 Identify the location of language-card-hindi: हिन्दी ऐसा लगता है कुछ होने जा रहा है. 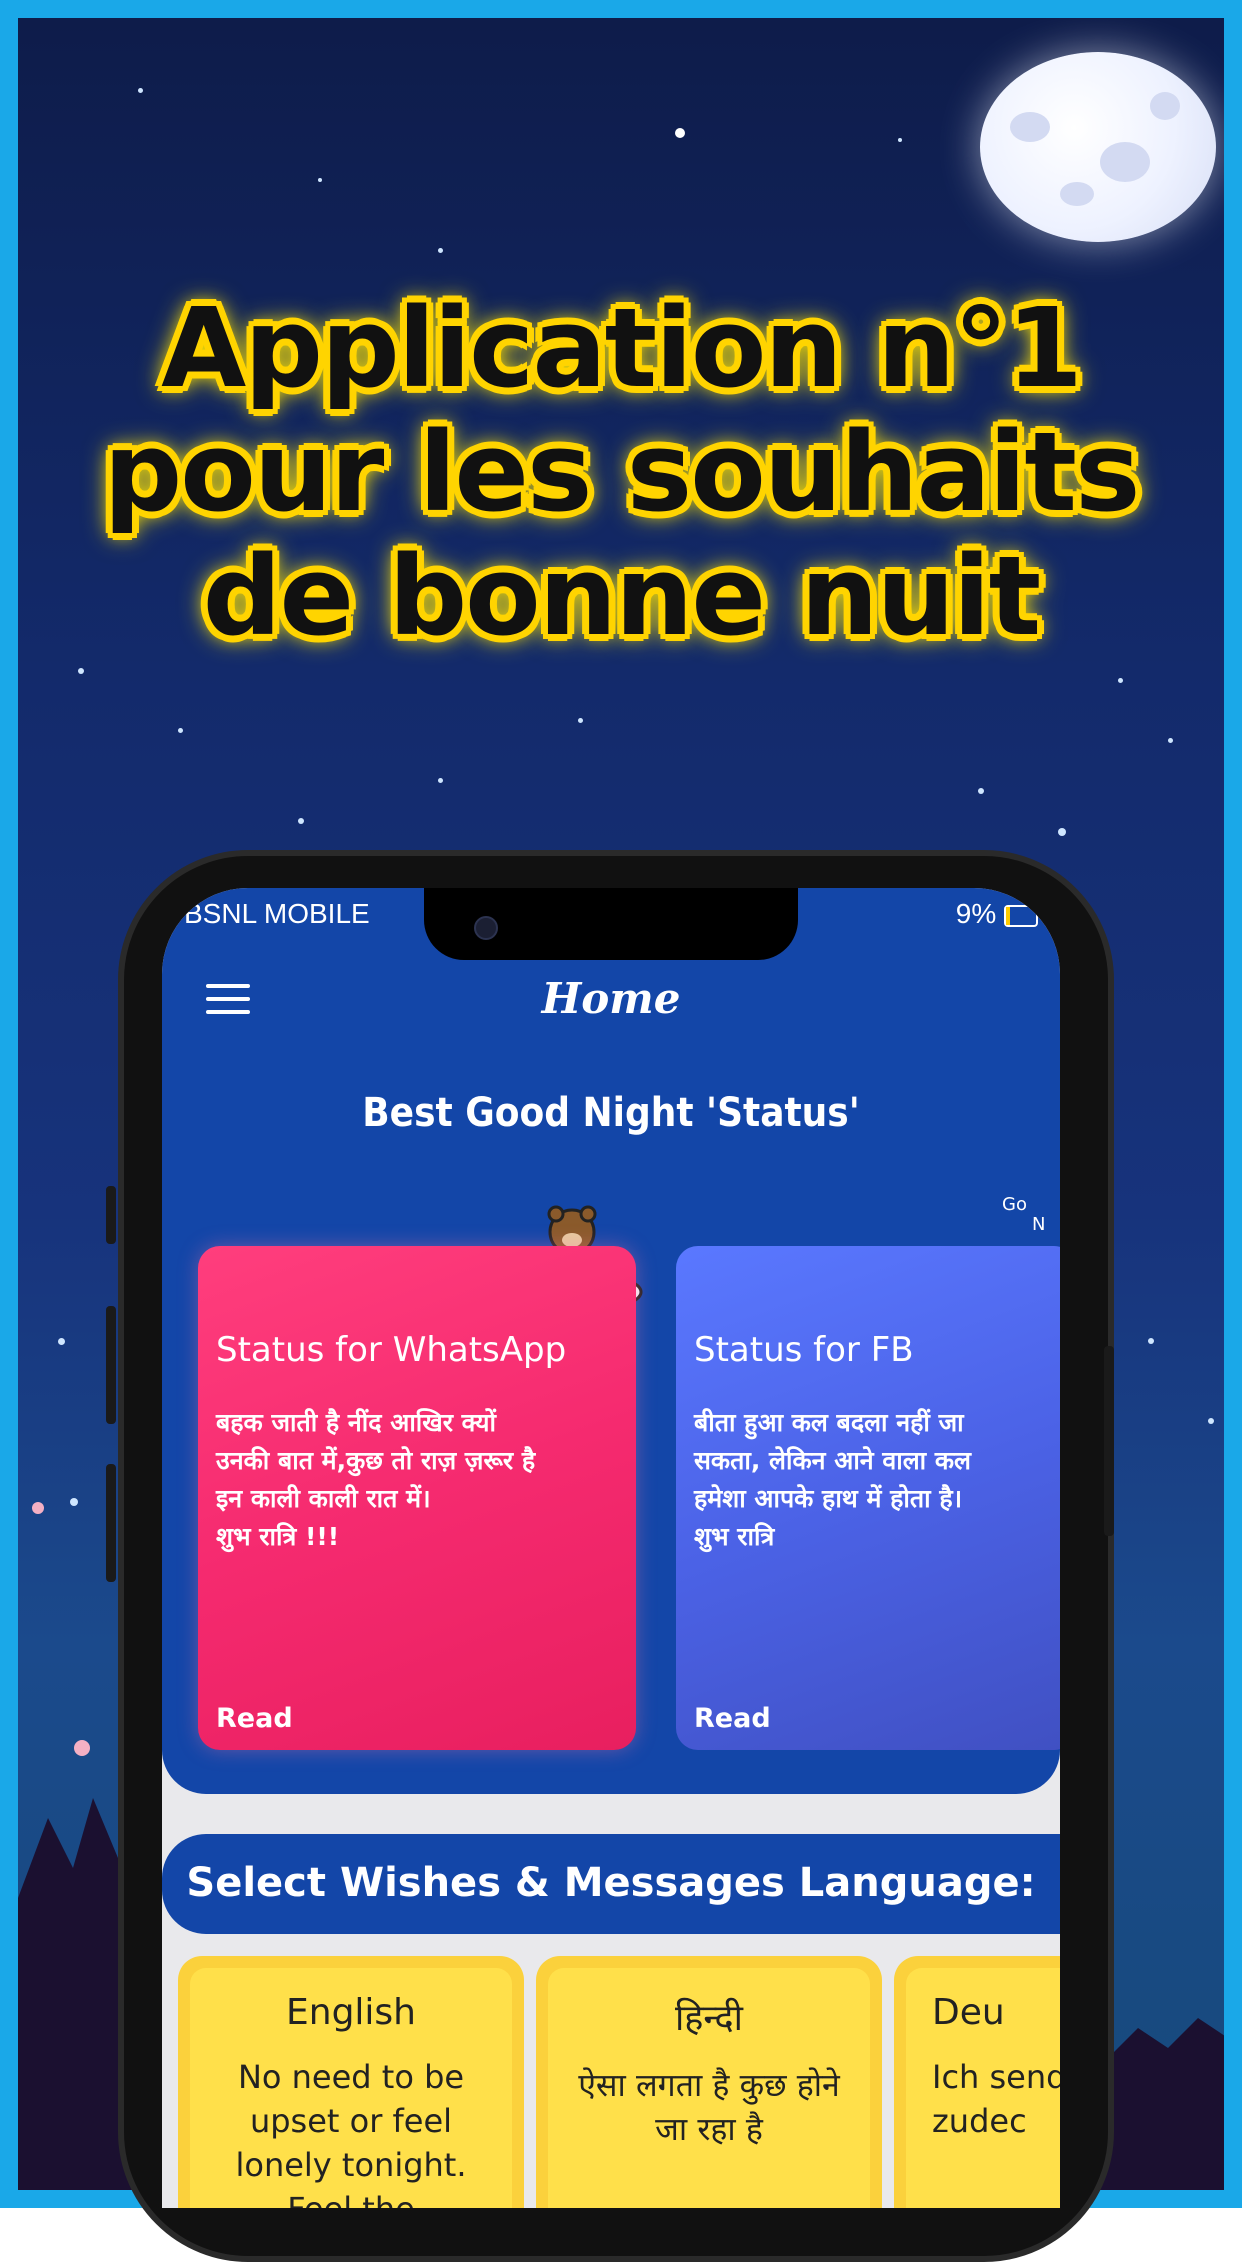
(709, 2082).